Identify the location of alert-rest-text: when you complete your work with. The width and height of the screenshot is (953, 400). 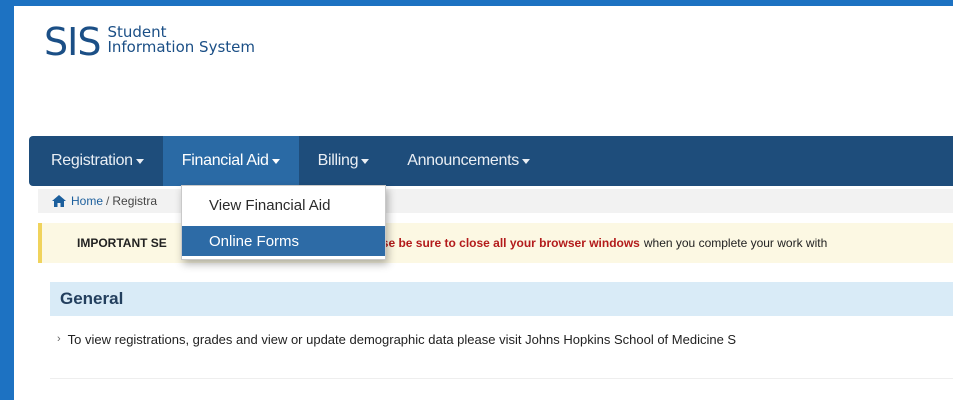
(735, 243).